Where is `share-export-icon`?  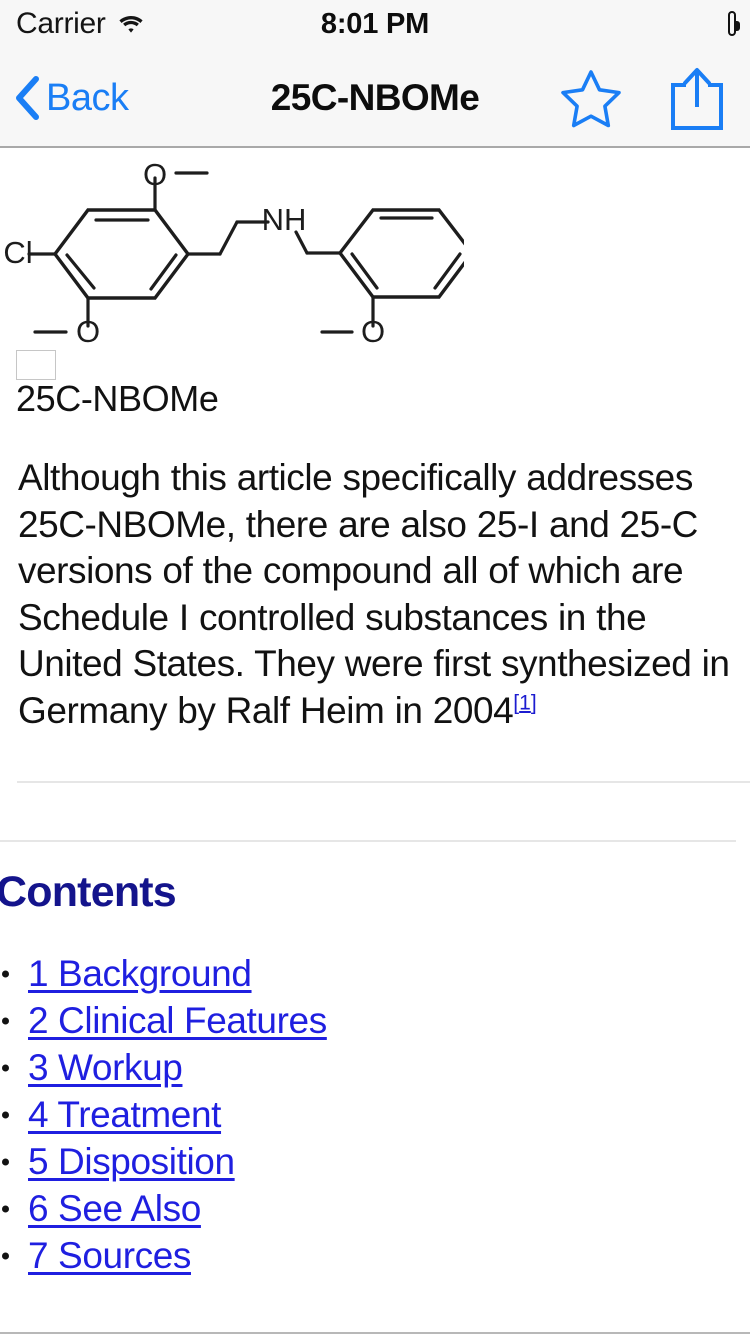
share-export-icon is located at coordinates (697, 98).